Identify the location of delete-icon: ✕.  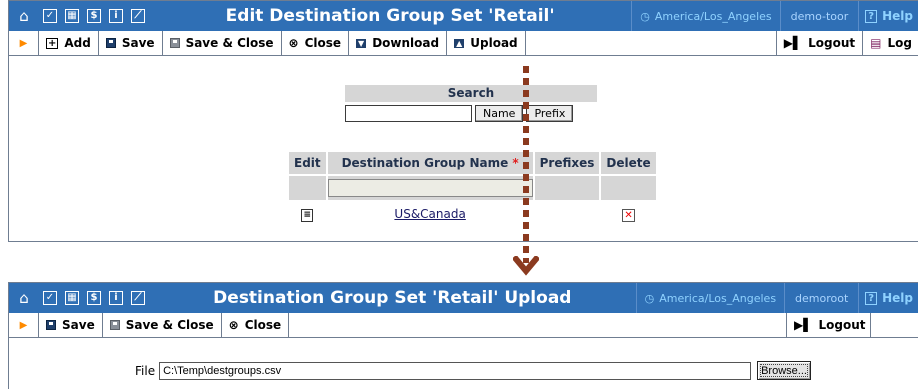
(629, 215).